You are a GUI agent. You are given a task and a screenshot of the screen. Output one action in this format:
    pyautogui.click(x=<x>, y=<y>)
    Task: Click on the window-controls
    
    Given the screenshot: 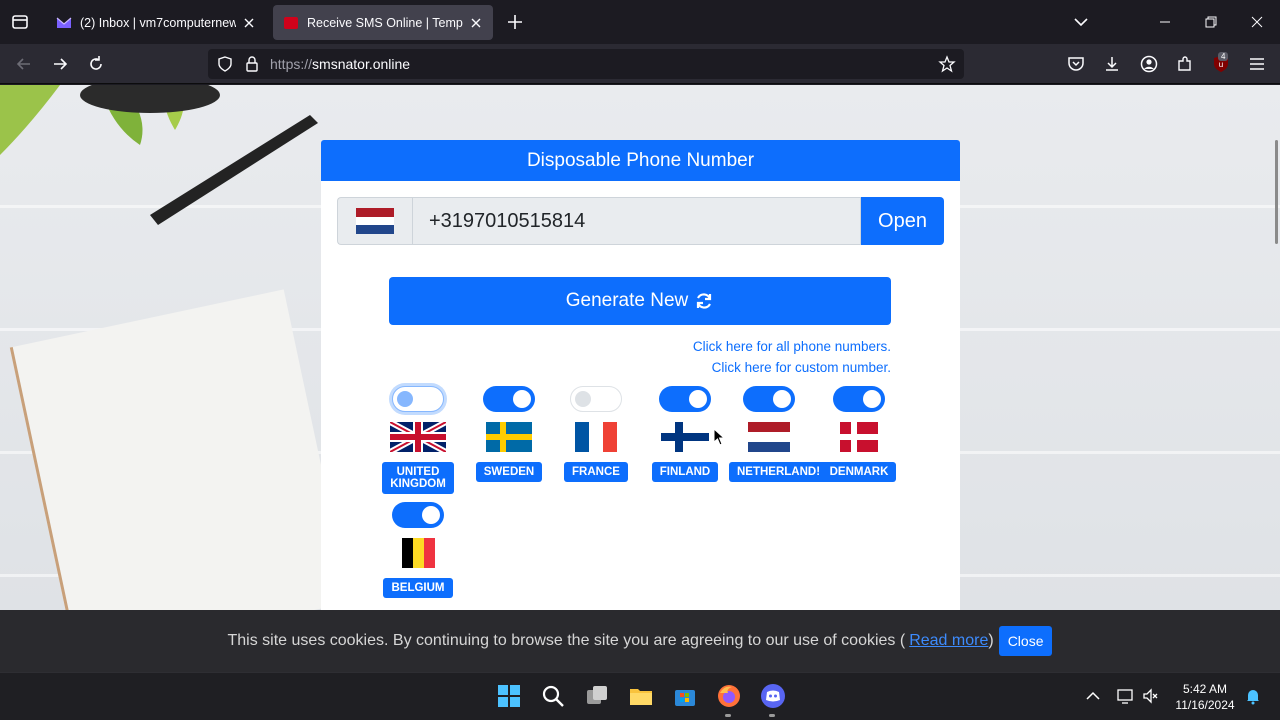 What is the action you would take?
    pyautogui.click(x=1211, y=22)
    